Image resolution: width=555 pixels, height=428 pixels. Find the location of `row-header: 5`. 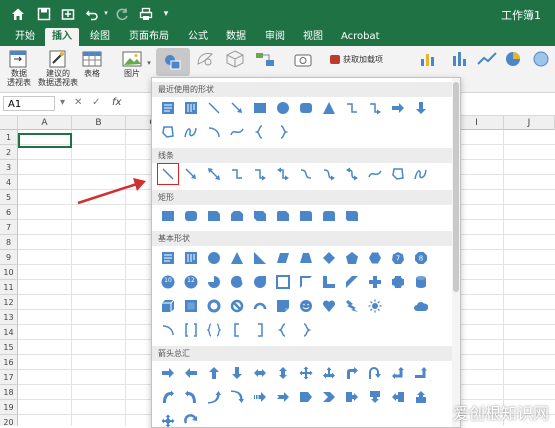

row-header: 5 is located at coordinates (9, 197).